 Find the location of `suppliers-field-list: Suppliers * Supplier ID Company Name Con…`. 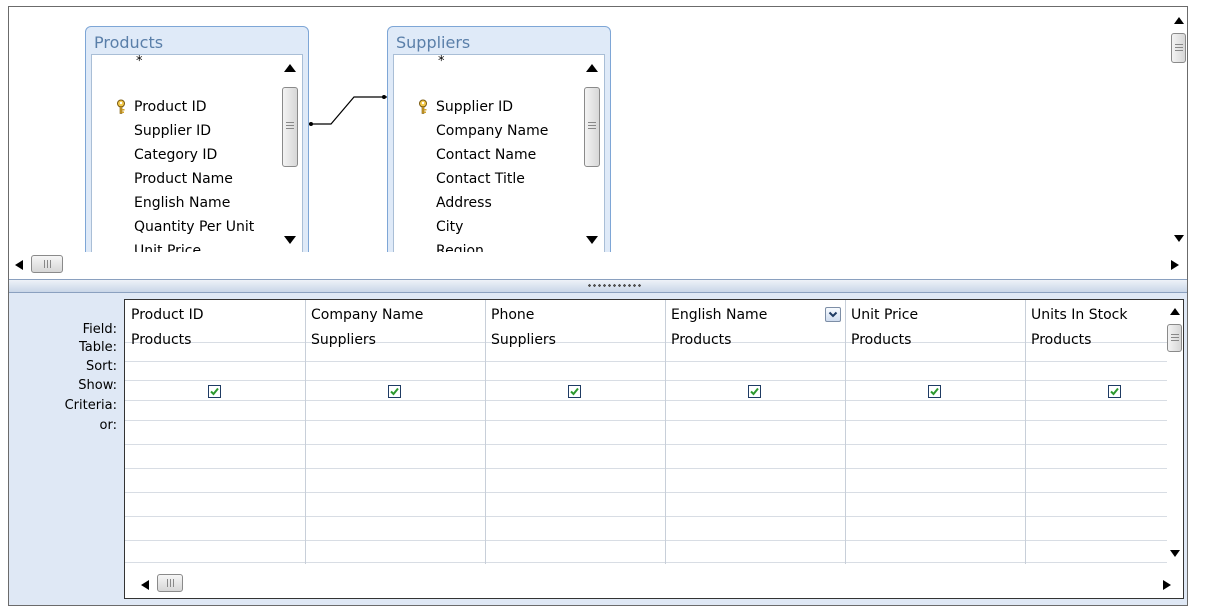

suppliers-field-list: Suppliers * Supplier ID Company Name Con… is located at coordinates (499, 139).